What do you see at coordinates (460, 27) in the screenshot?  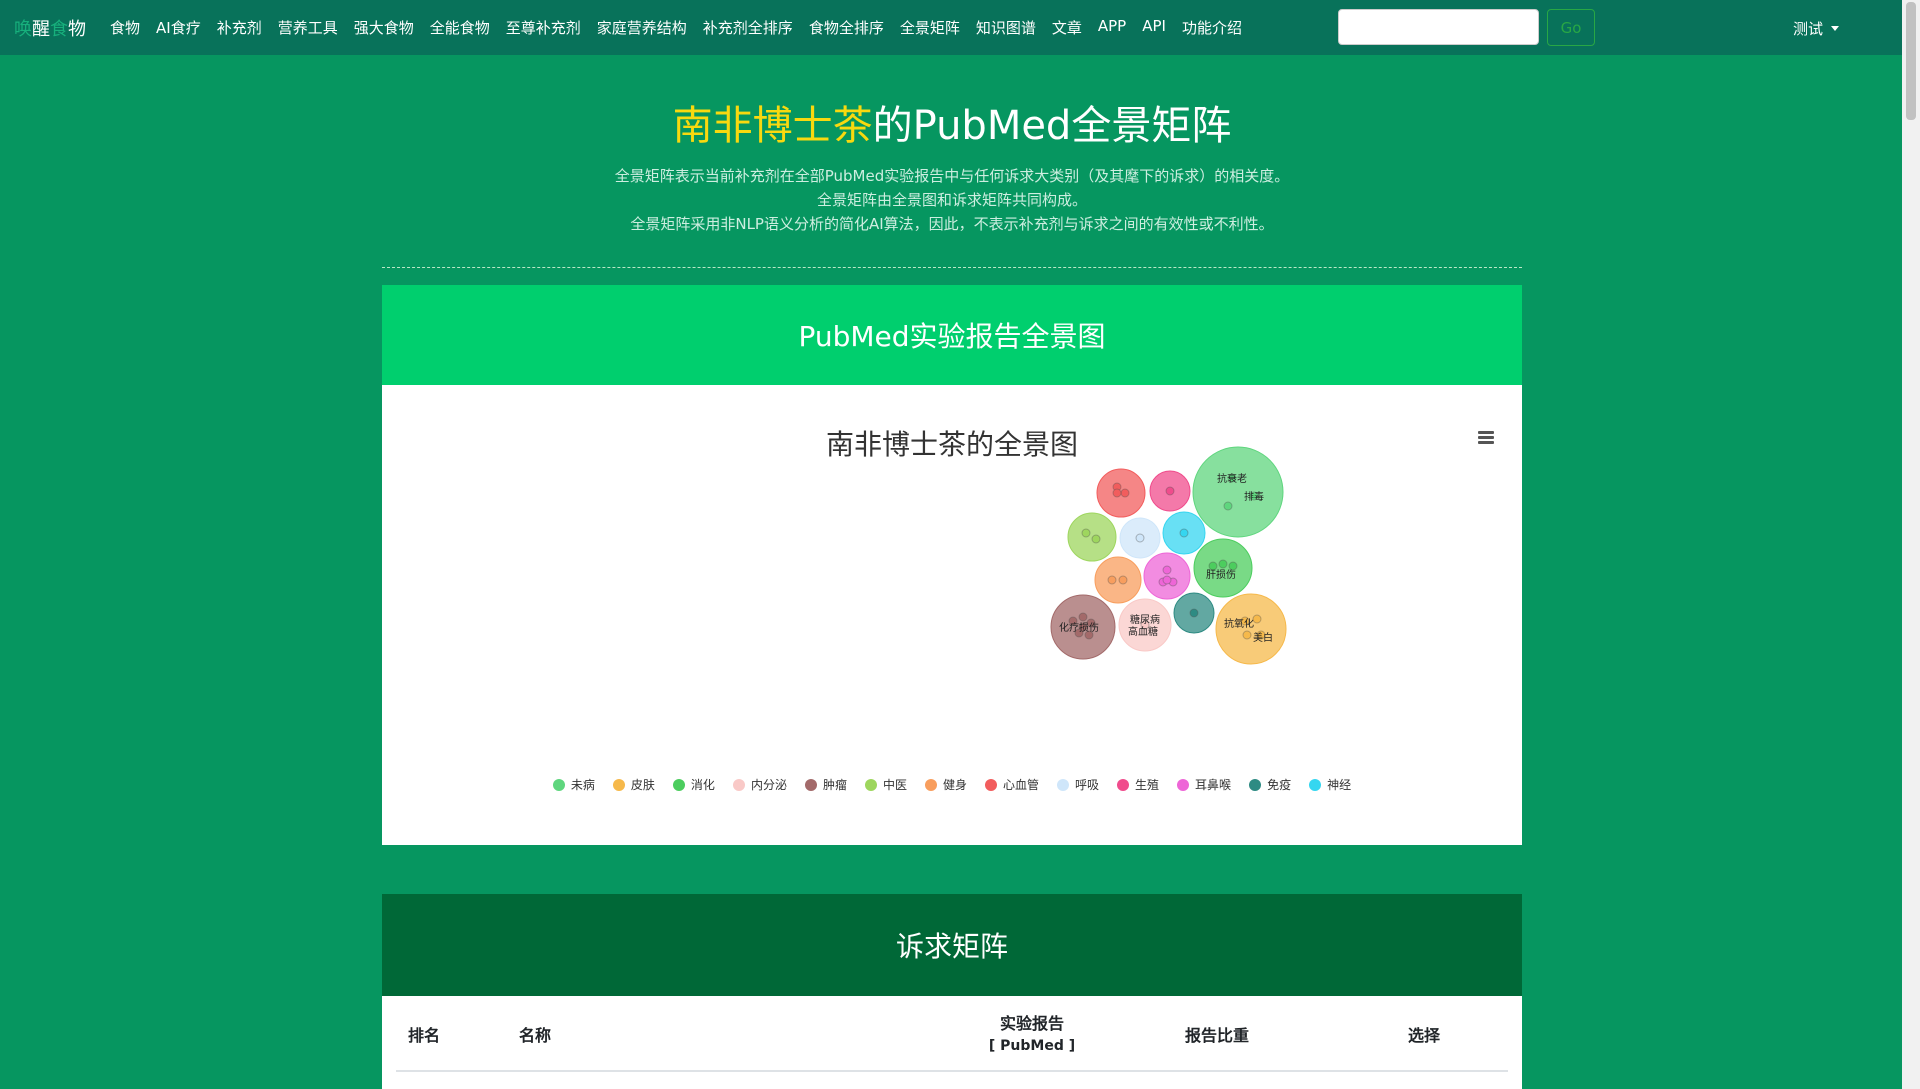 I see `nav-link-all-round-foods: 全能食物` at bounding box center [460, 27].